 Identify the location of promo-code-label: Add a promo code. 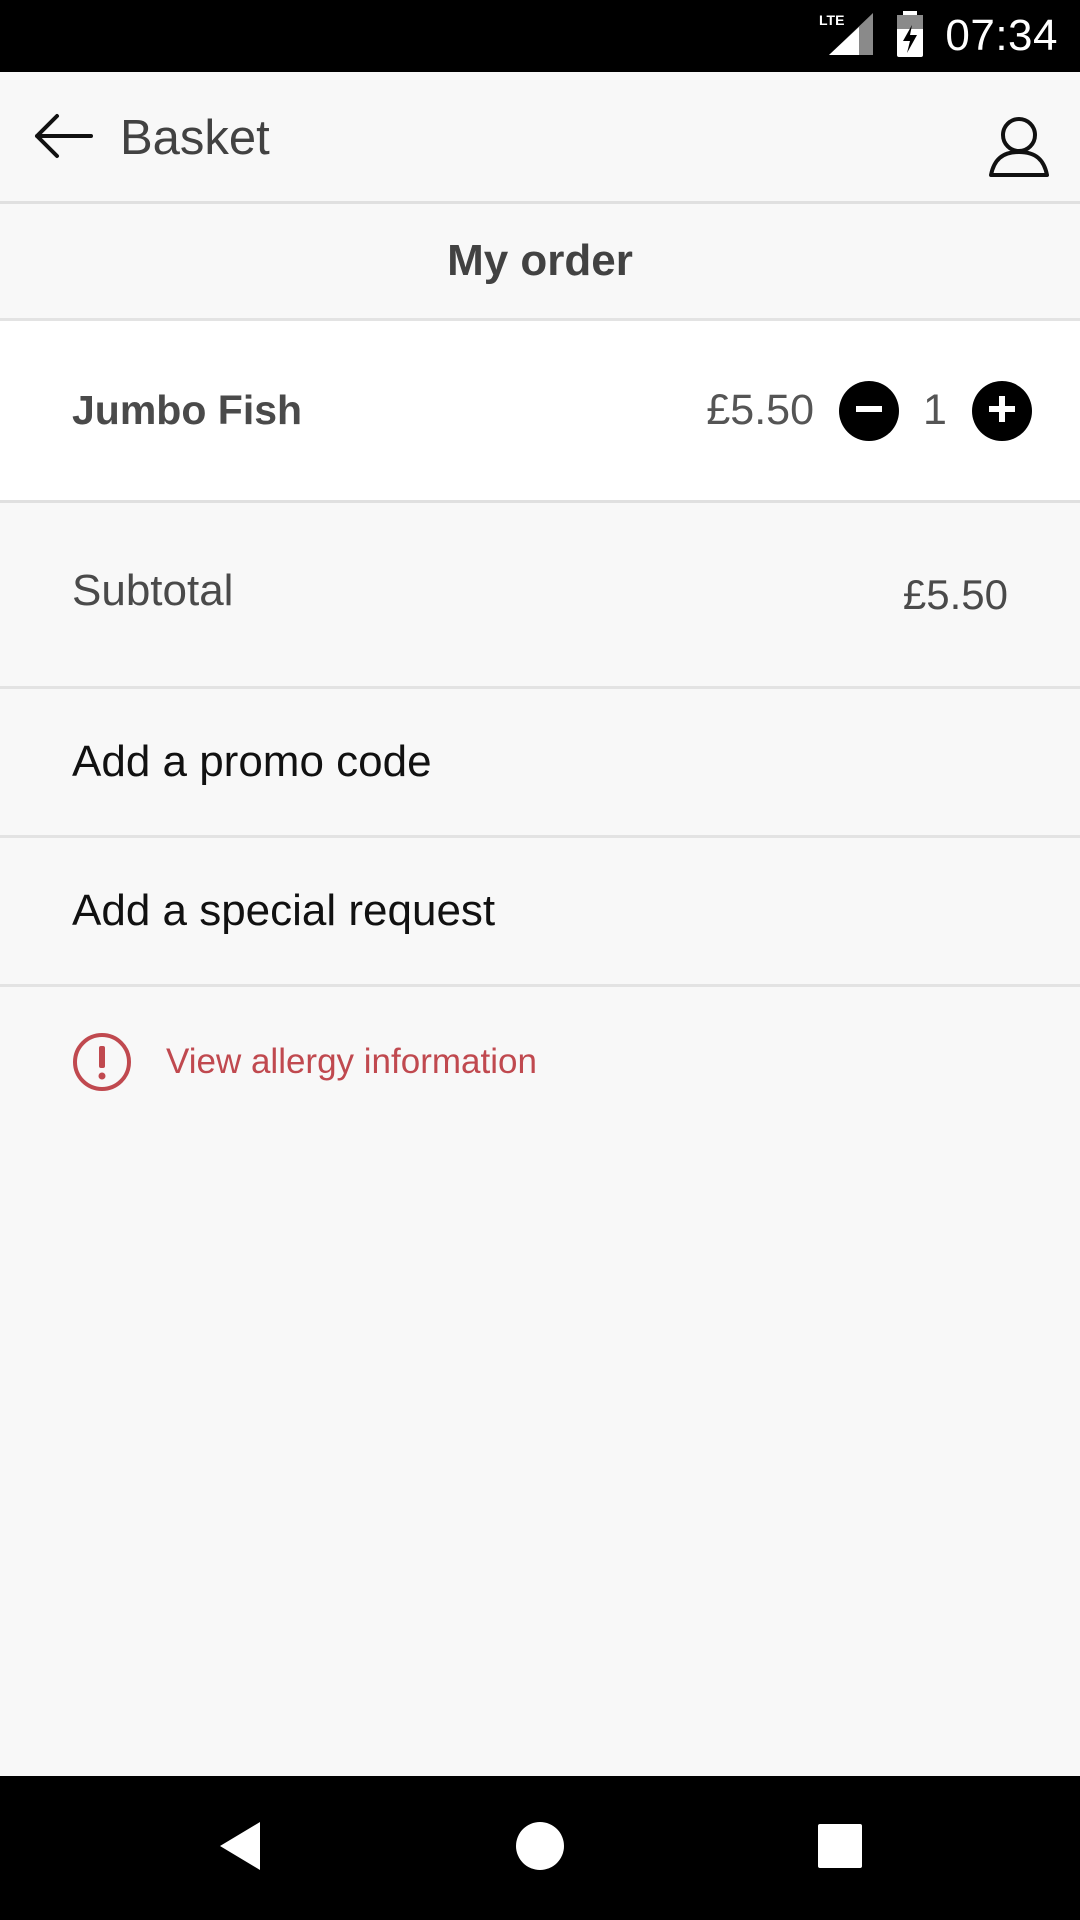
(252, 761).